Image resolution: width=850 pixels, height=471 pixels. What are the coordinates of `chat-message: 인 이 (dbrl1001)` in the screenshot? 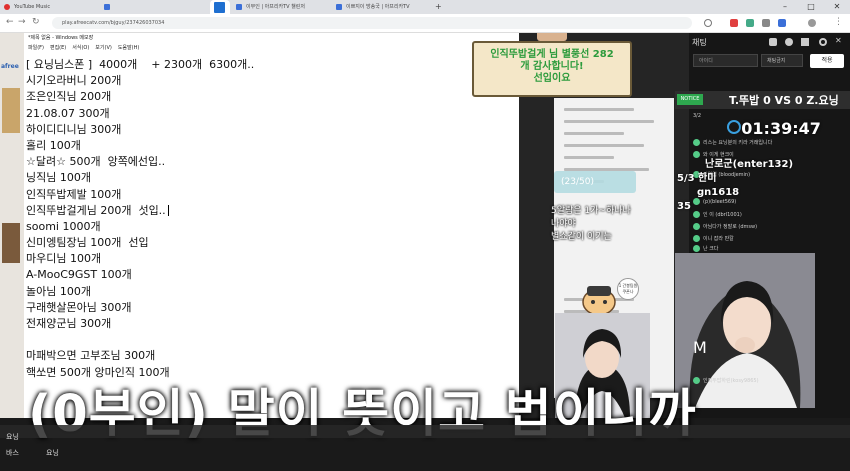 It's located at (722, 215).